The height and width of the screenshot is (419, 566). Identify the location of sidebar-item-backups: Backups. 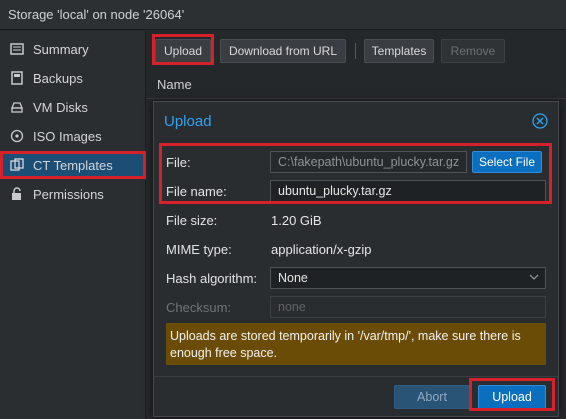
(73, 78).